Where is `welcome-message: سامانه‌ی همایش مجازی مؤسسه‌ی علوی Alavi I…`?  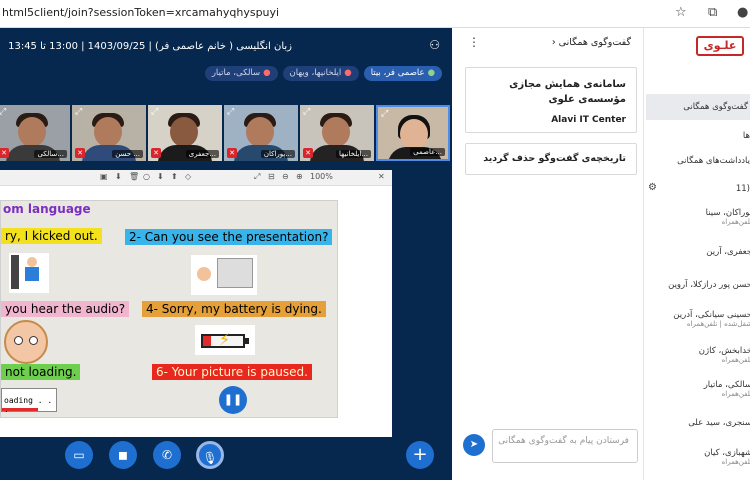
welcome-message: سامانه‌ی همایش مجازی مؤسسه‌ی علوی Alavi I… is located at coordinates (551, 100).